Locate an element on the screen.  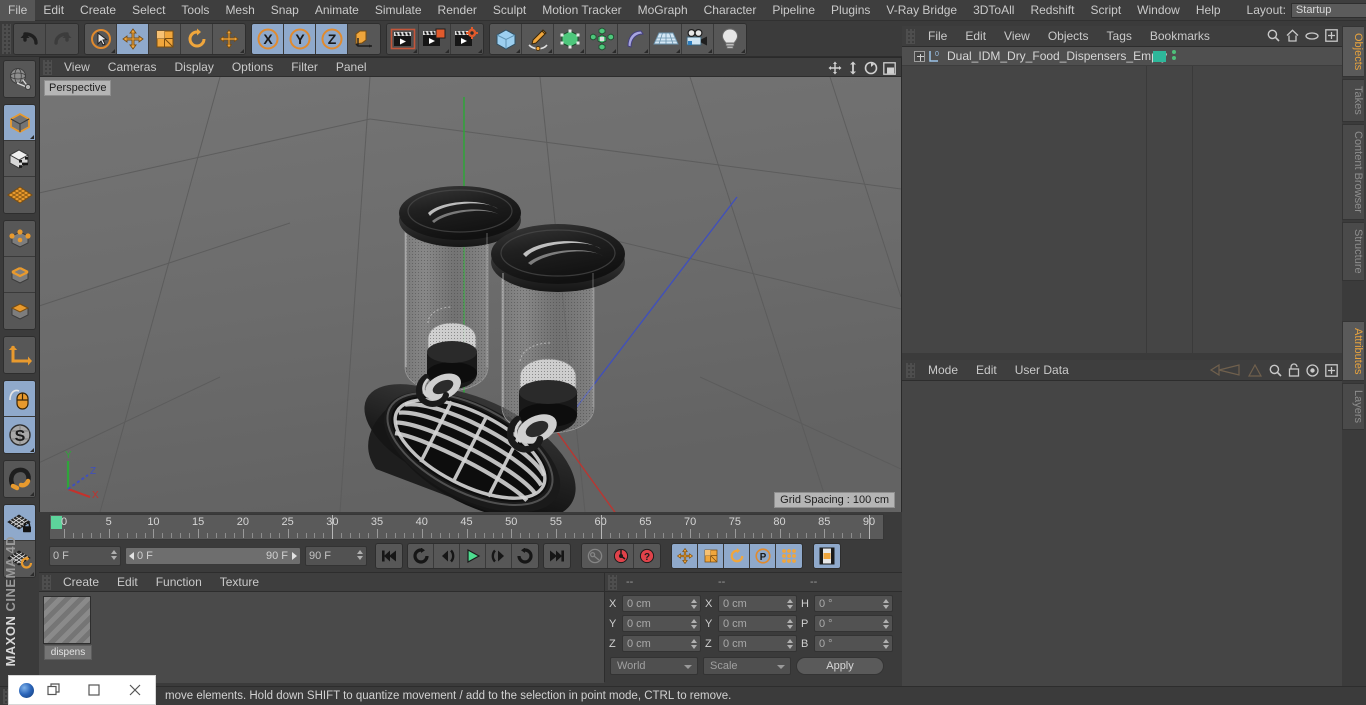
menu-item-pipeline: Pipeline is located at coordinates (793, 10).